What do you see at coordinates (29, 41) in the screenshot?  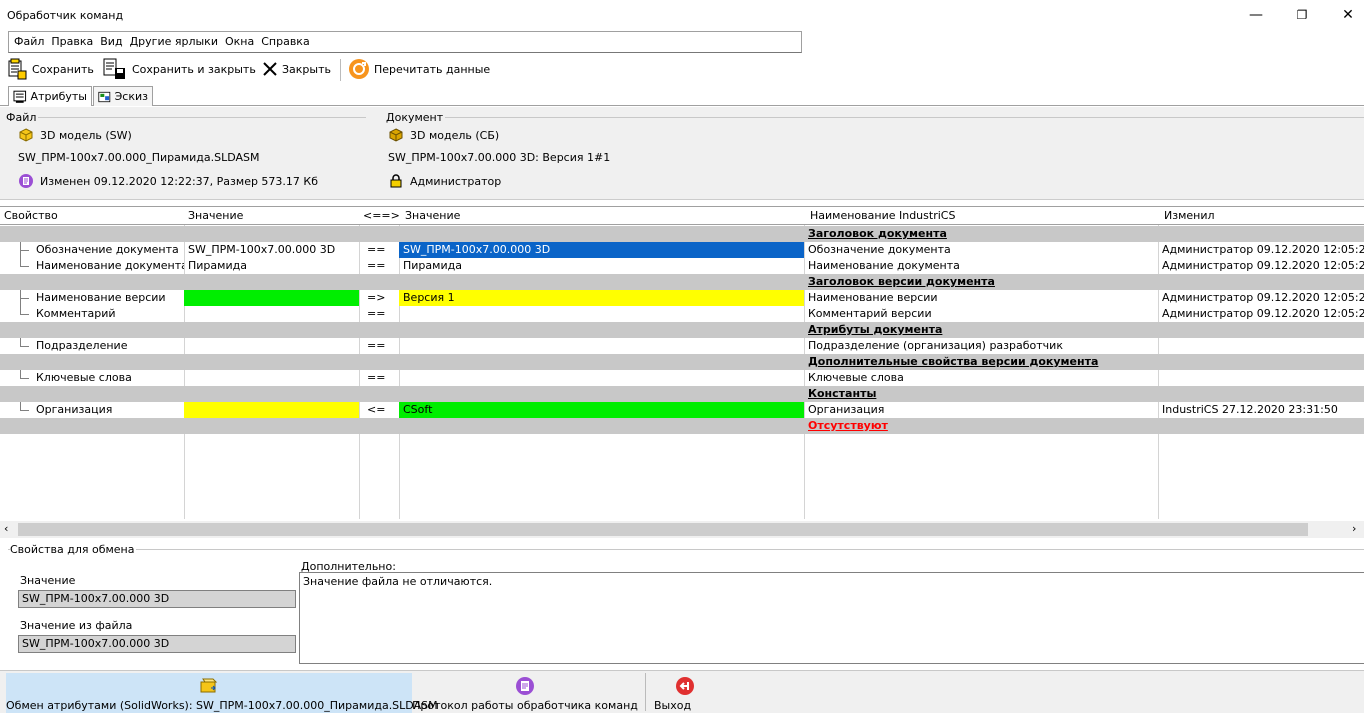 I see `menu-file: Файл` at bounding box center [29, 41].